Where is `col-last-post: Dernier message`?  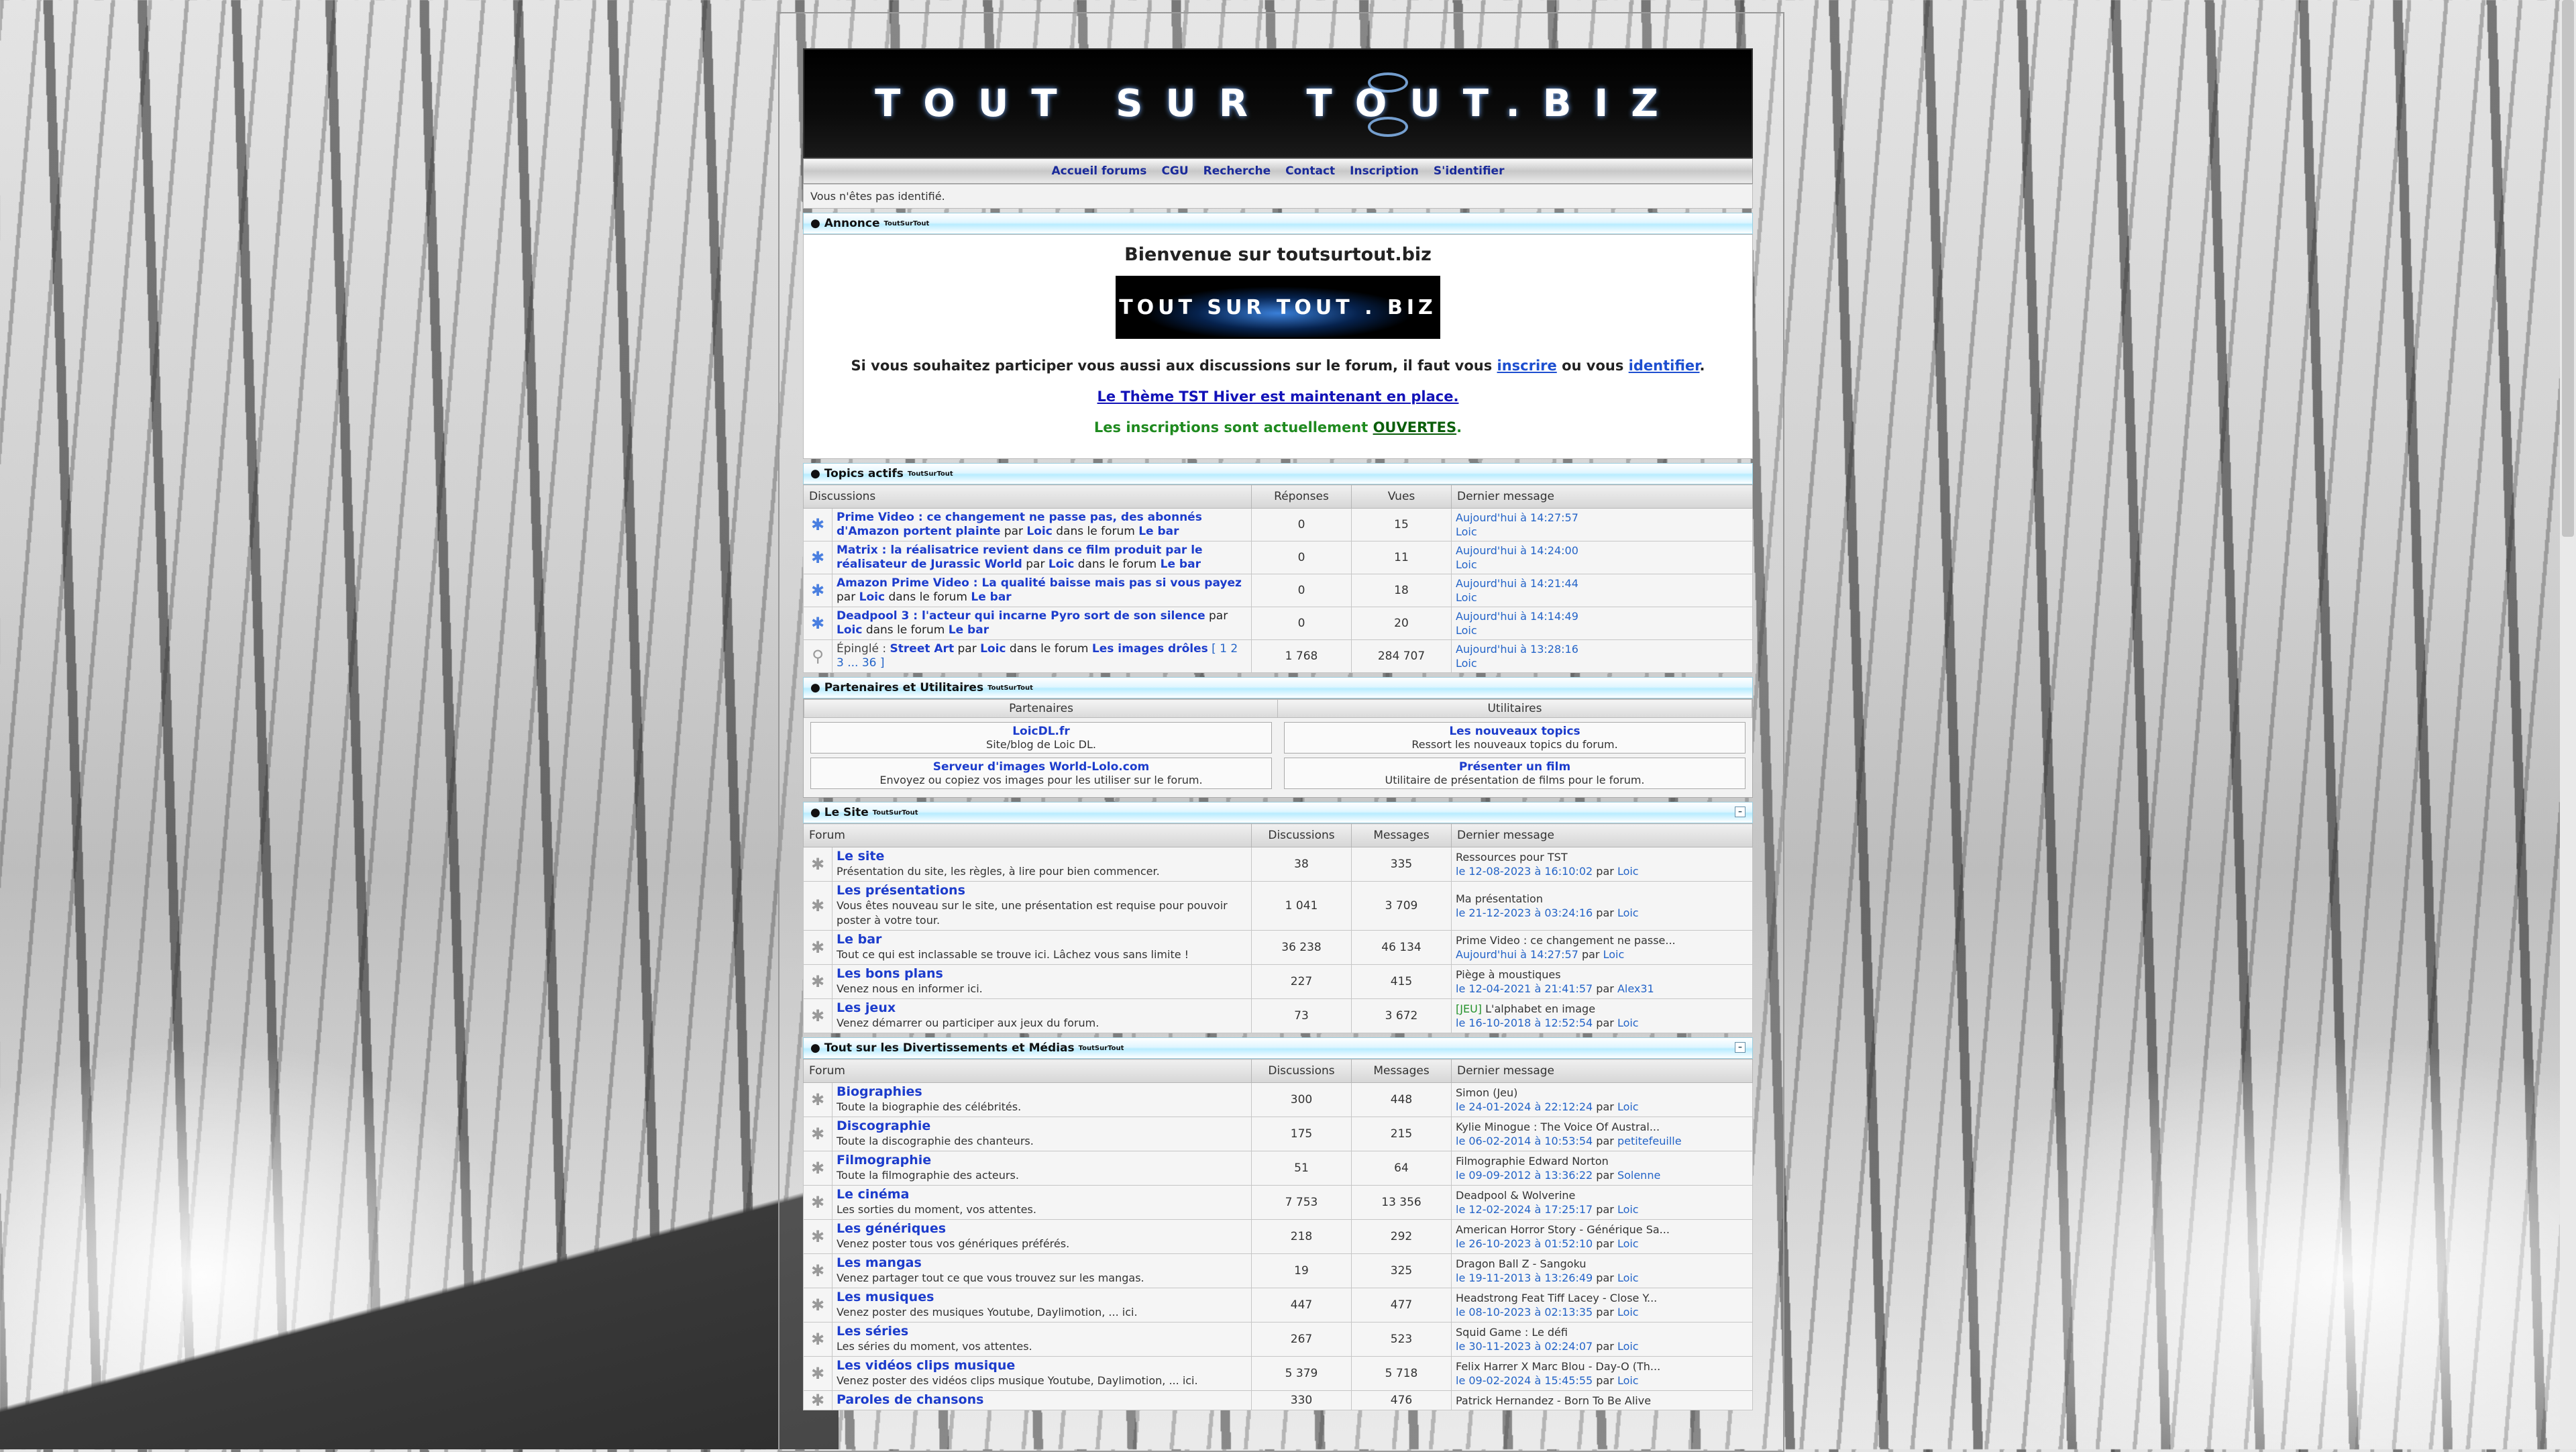 col-last-post: Dernier message is located at coordinates (1602, 497).